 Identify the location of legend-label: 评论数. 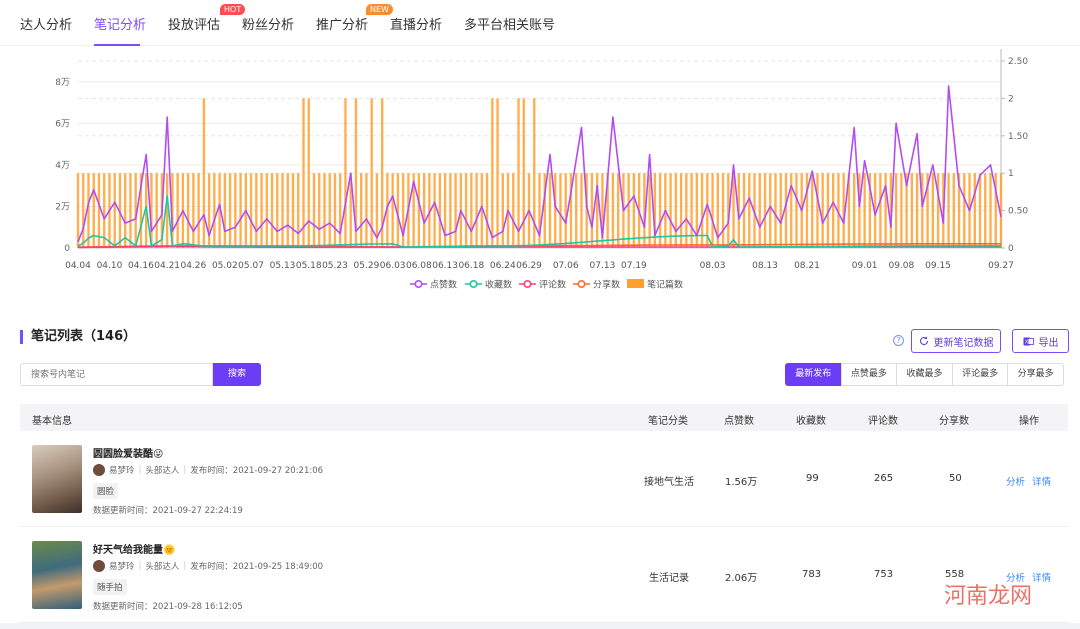
(552, 285).